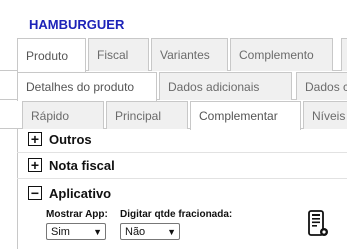 Image resolution: width=347 pixels, height=249 pixels. What do you see at coordinates (321, 86) in the screenshot?
I see `tab-dados-overflow: Dados c` at bounding box center [321, 86].